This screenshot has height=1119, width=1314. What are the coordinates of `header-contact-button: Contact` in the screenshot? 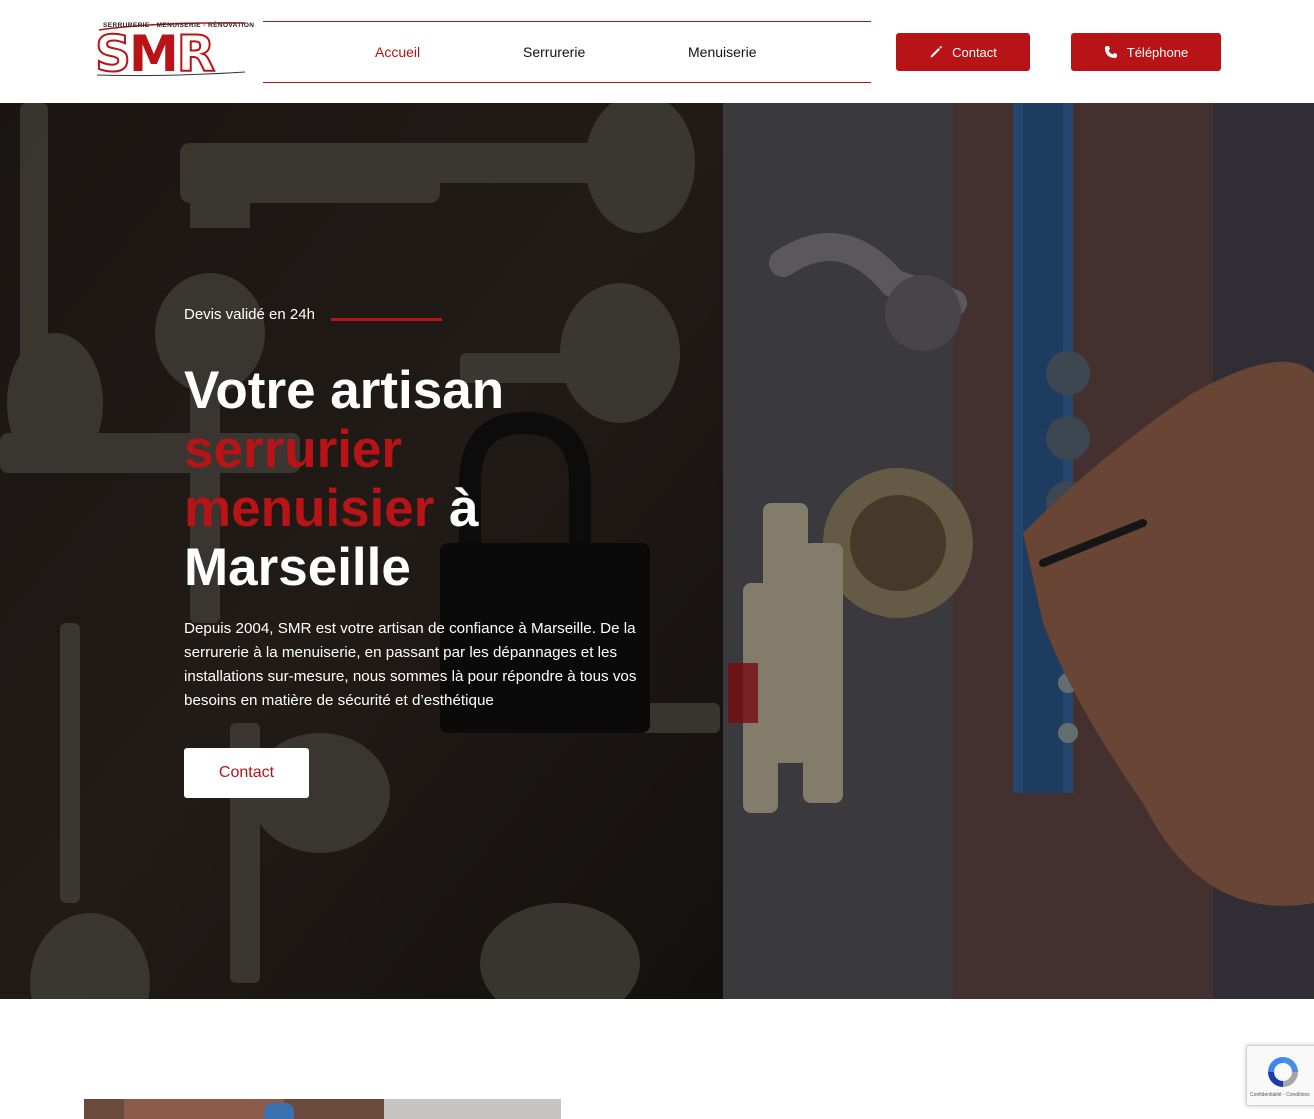 It's located at (963, 52).